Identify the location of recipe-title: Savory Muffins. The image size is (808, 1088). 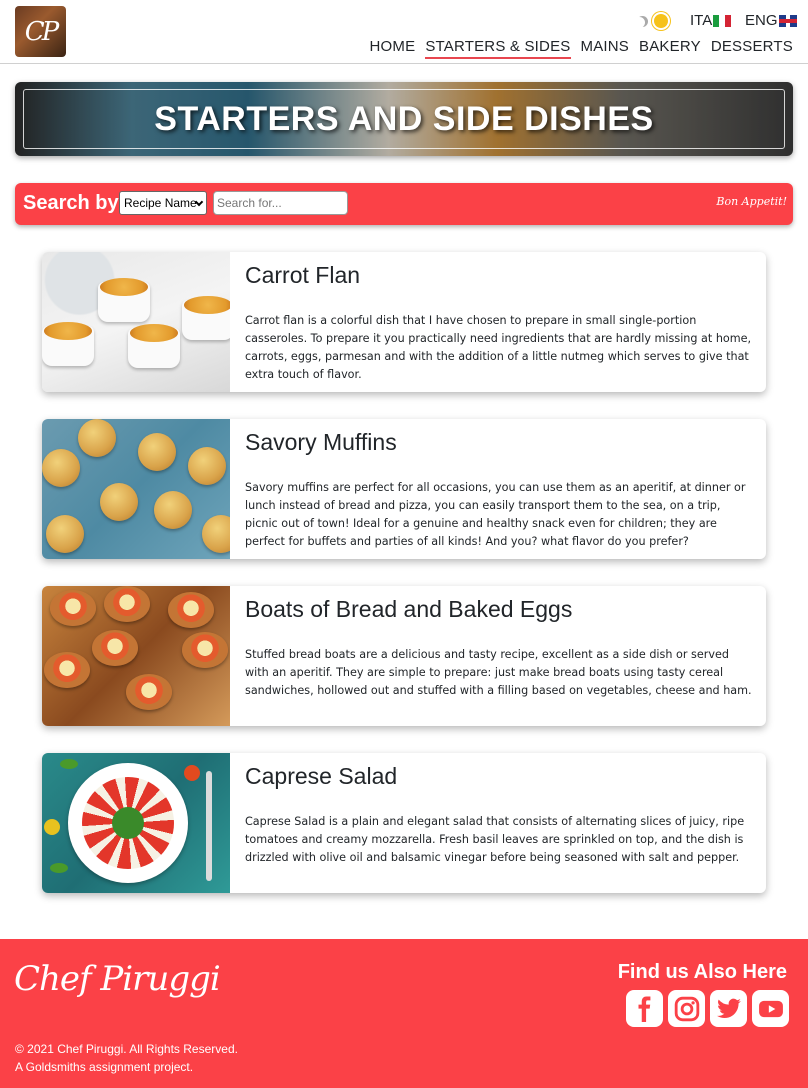
(321, 442).